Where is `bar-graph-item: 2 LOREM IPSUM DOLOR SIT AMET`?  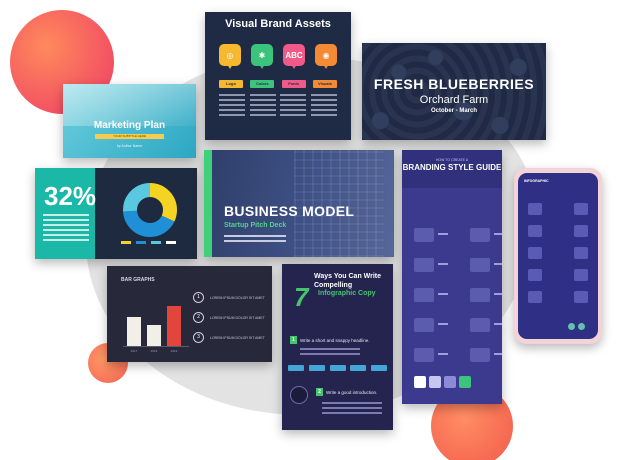 bar-graph-item: 2 LOREM IPSUM DOLOR SIT AMET is located at coordinates (229, 317).